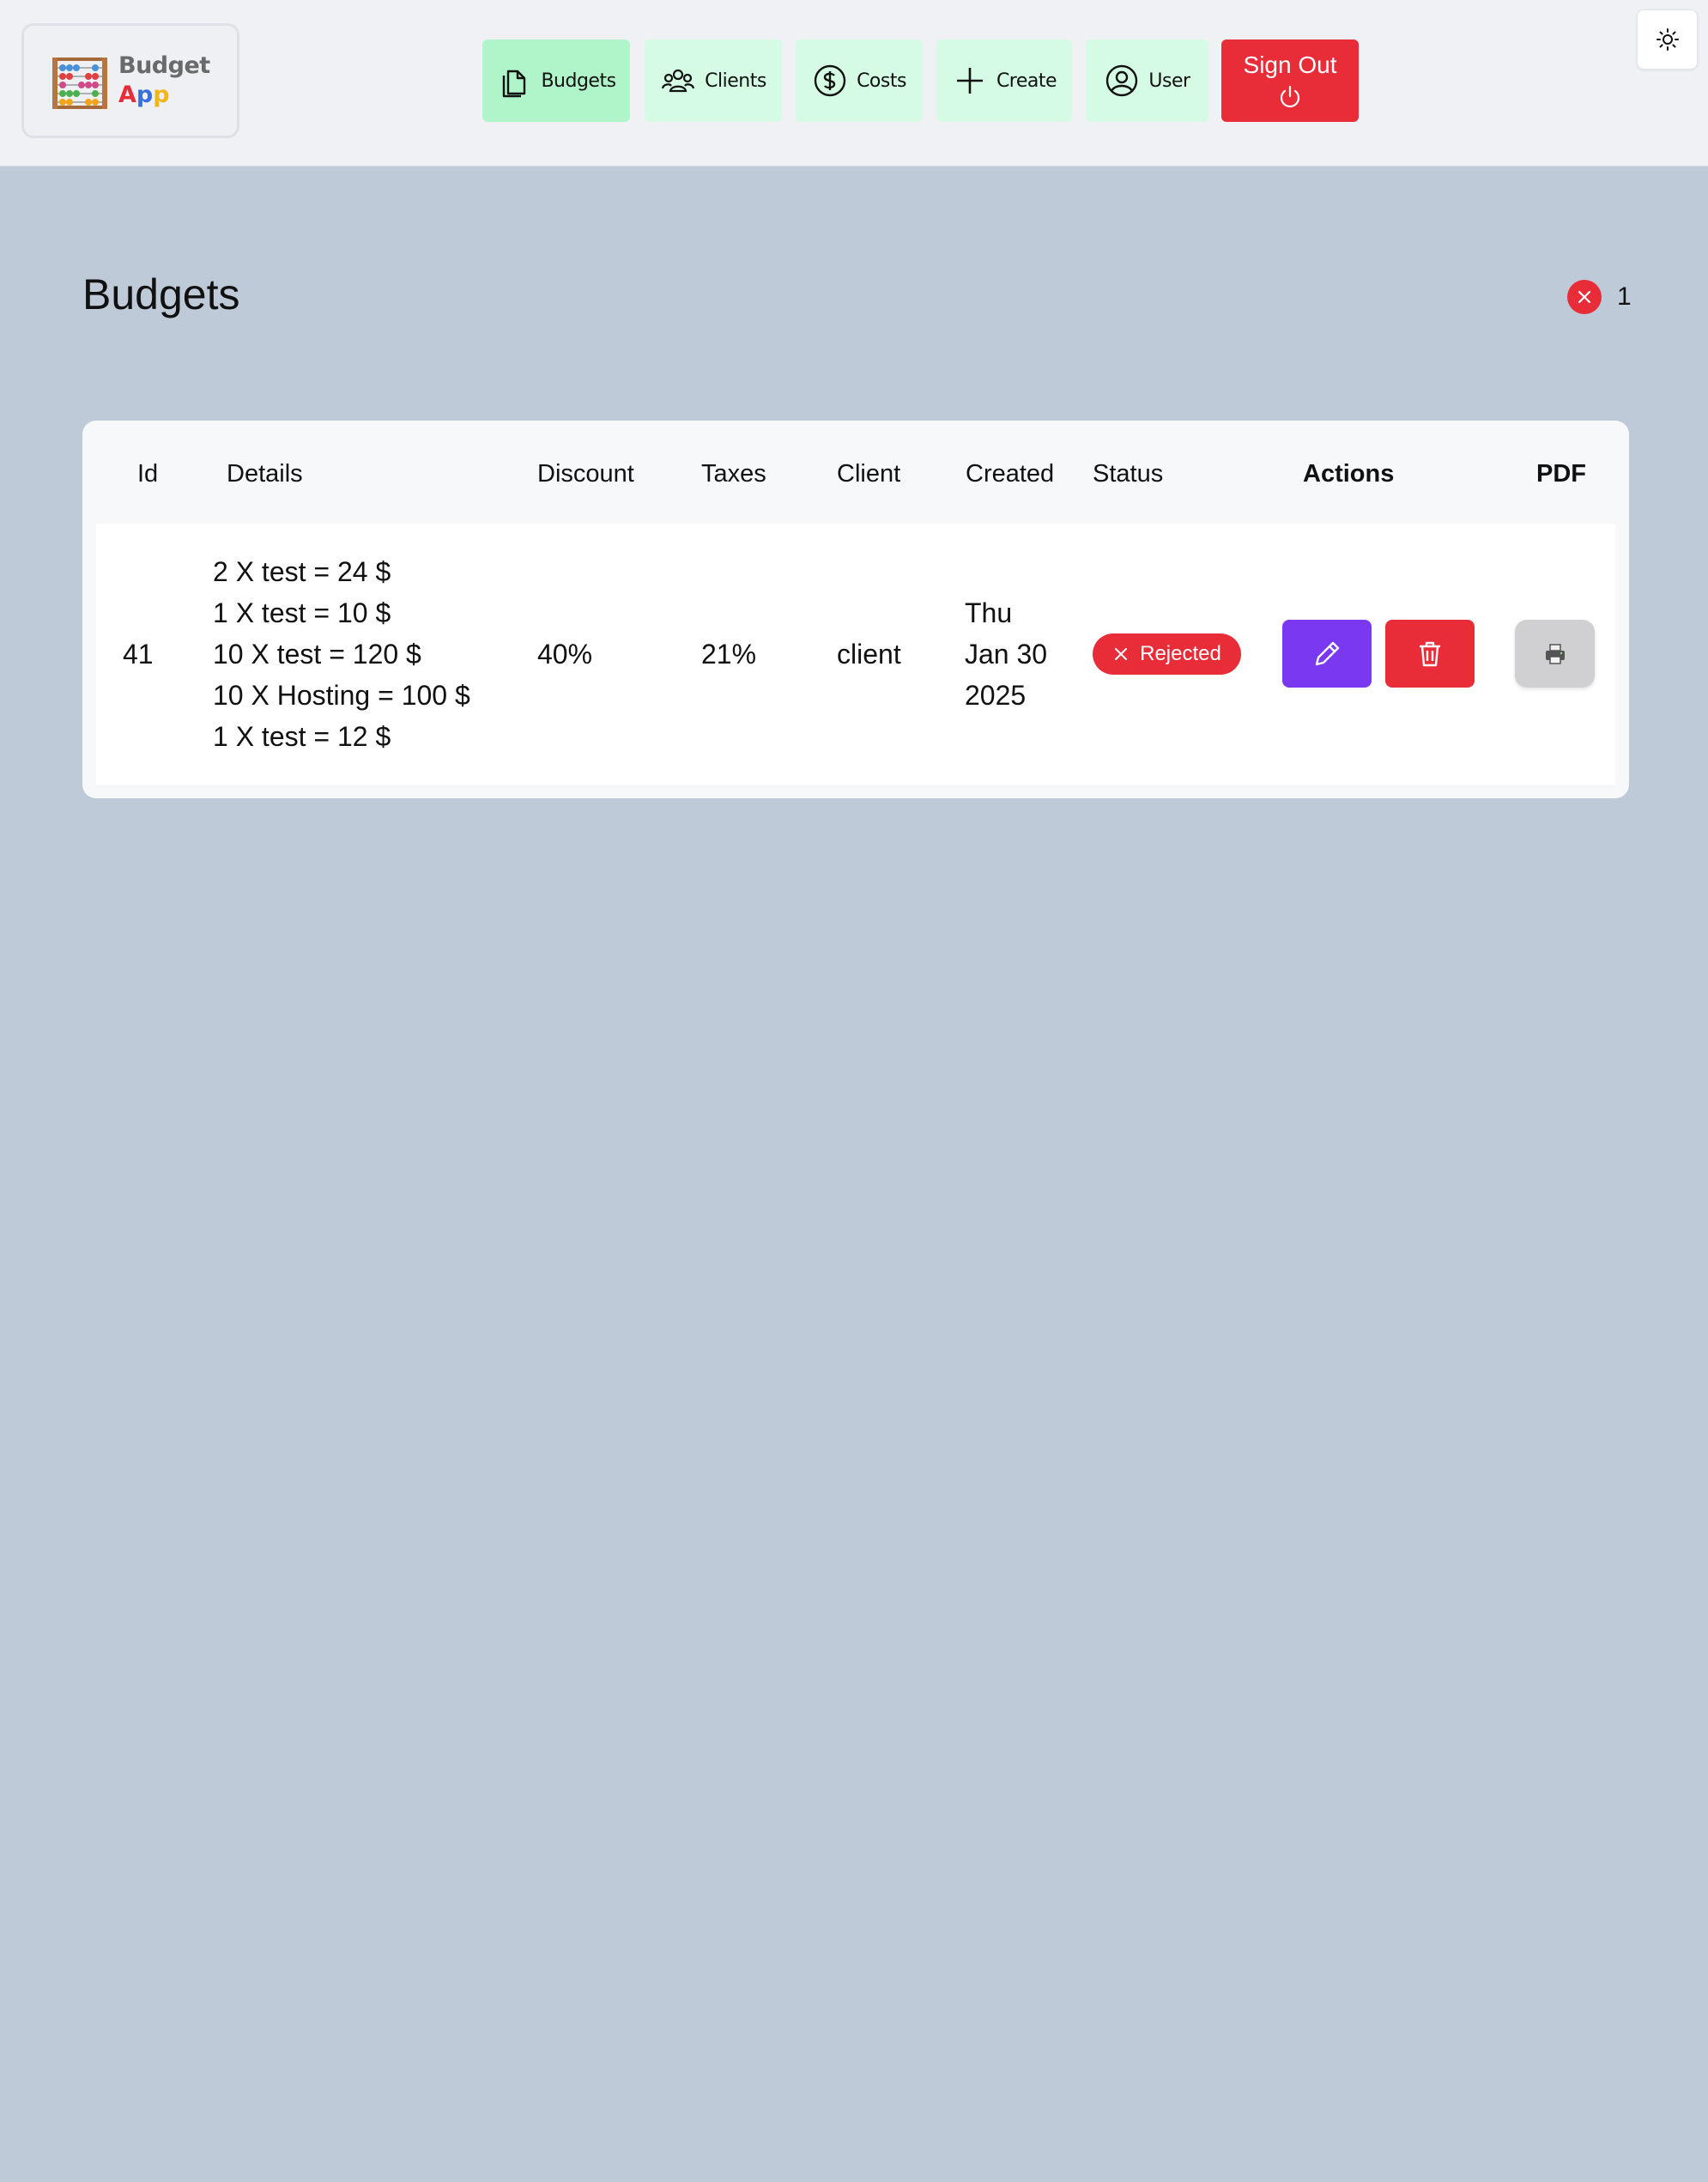 This screenshot has width=1708, height=2182. I want to click on delete-button, so click(1430, 654).